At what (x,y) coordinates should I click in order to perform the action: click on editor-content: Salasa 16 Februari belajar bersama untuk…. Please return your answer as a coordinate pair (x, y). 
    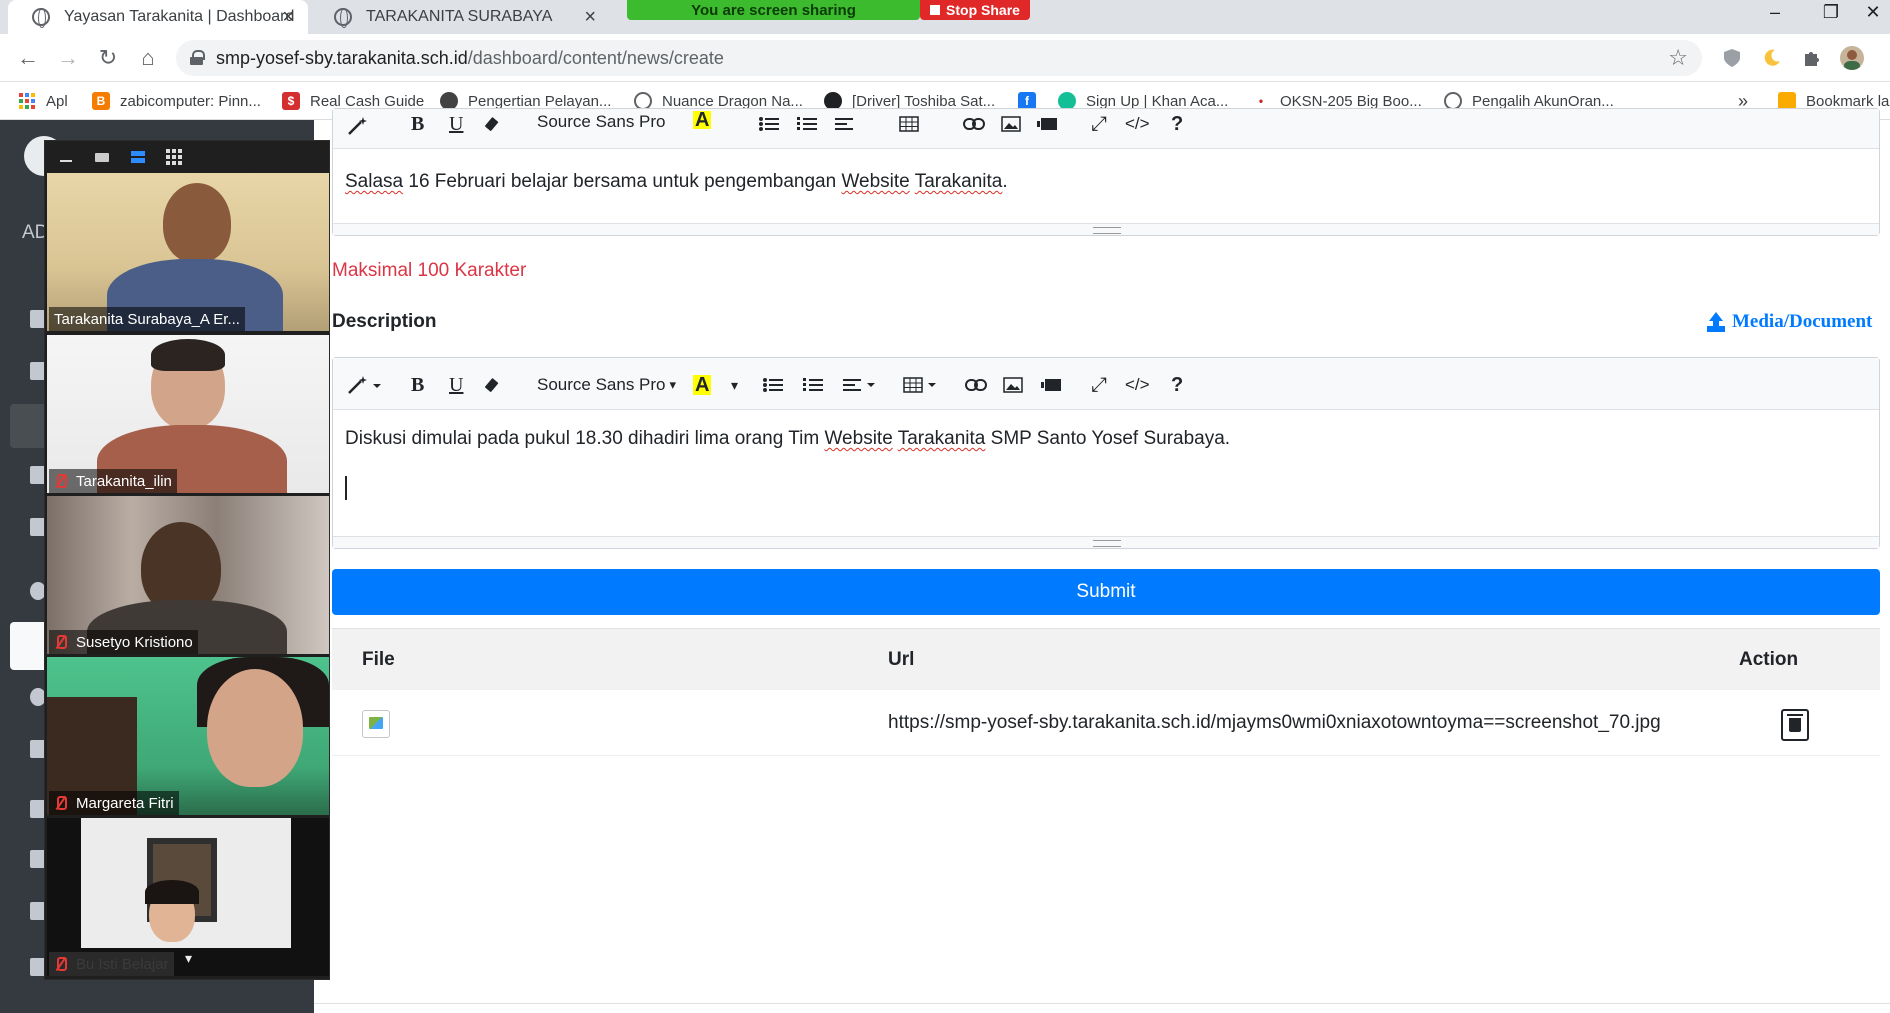
    Looking at the image, I should click on (1106, 180).